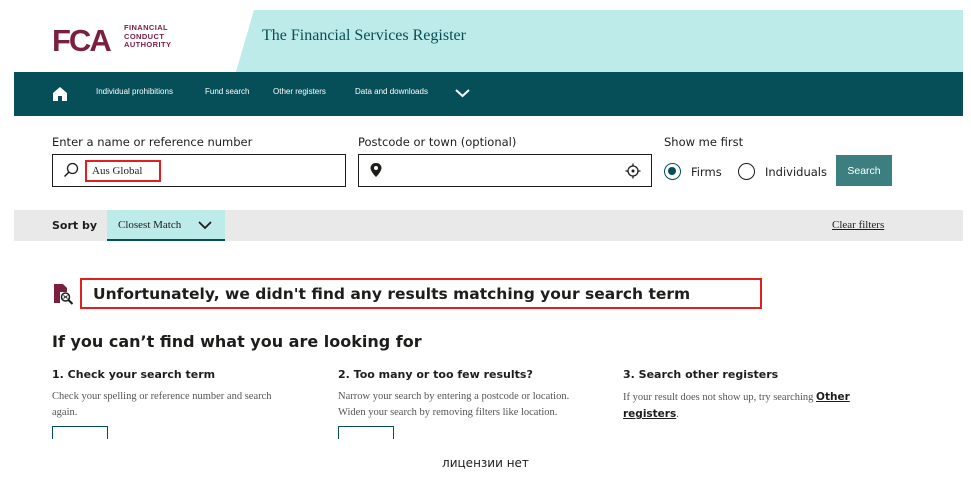 The width and height of the screenshot is (971, 488). What do you see at coordinates (123, 171) in the screenshot?
I see `search-query-value: Aus Global` at bounding box center [123, 171].